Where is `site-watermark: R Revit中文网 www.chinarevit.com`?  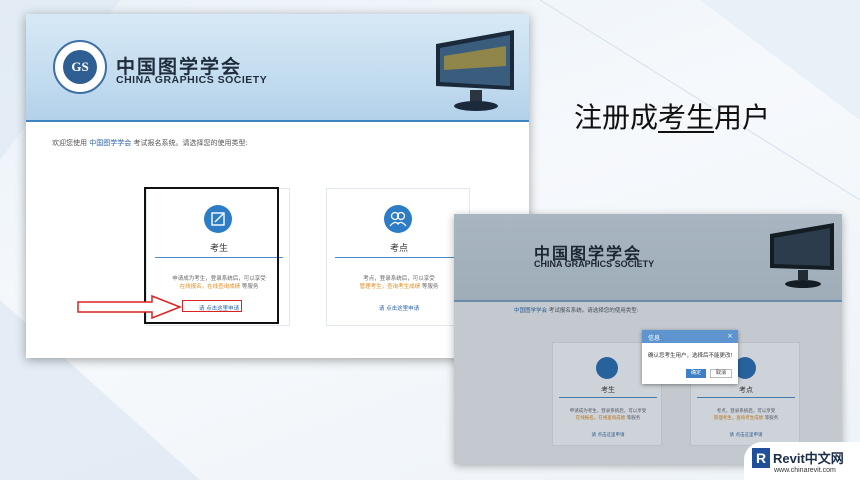
site-watermark: R Revit中文网 www.chinarevit.com is located at coordinates (802, 461).